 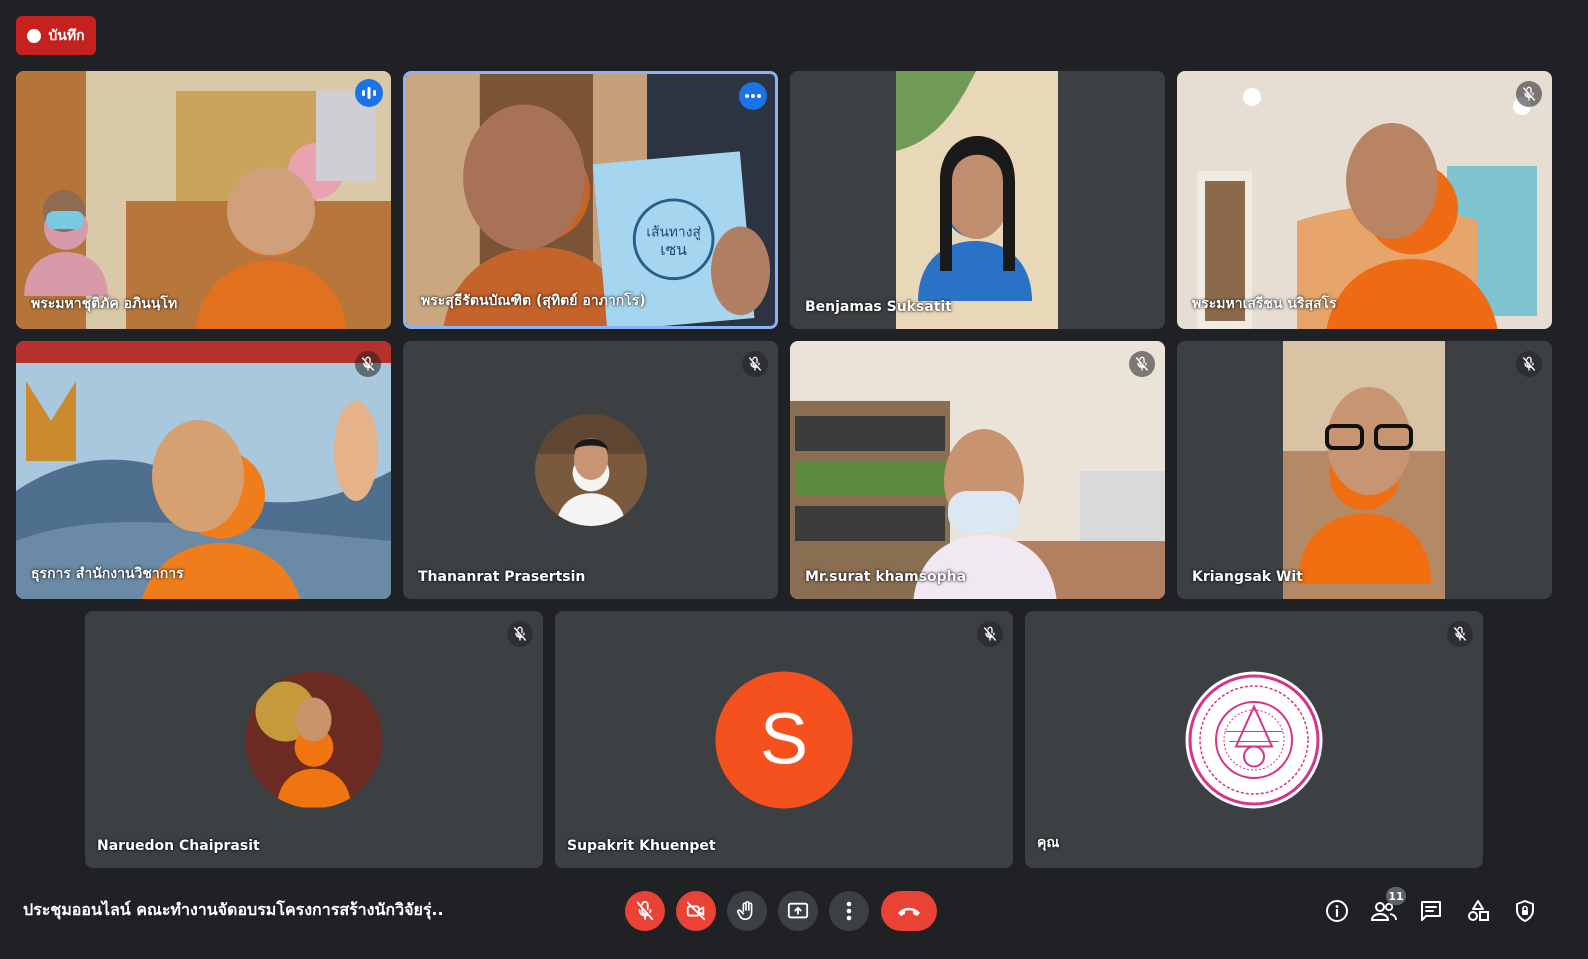 I want to click on more-options-button, so click(x=849, y=911).